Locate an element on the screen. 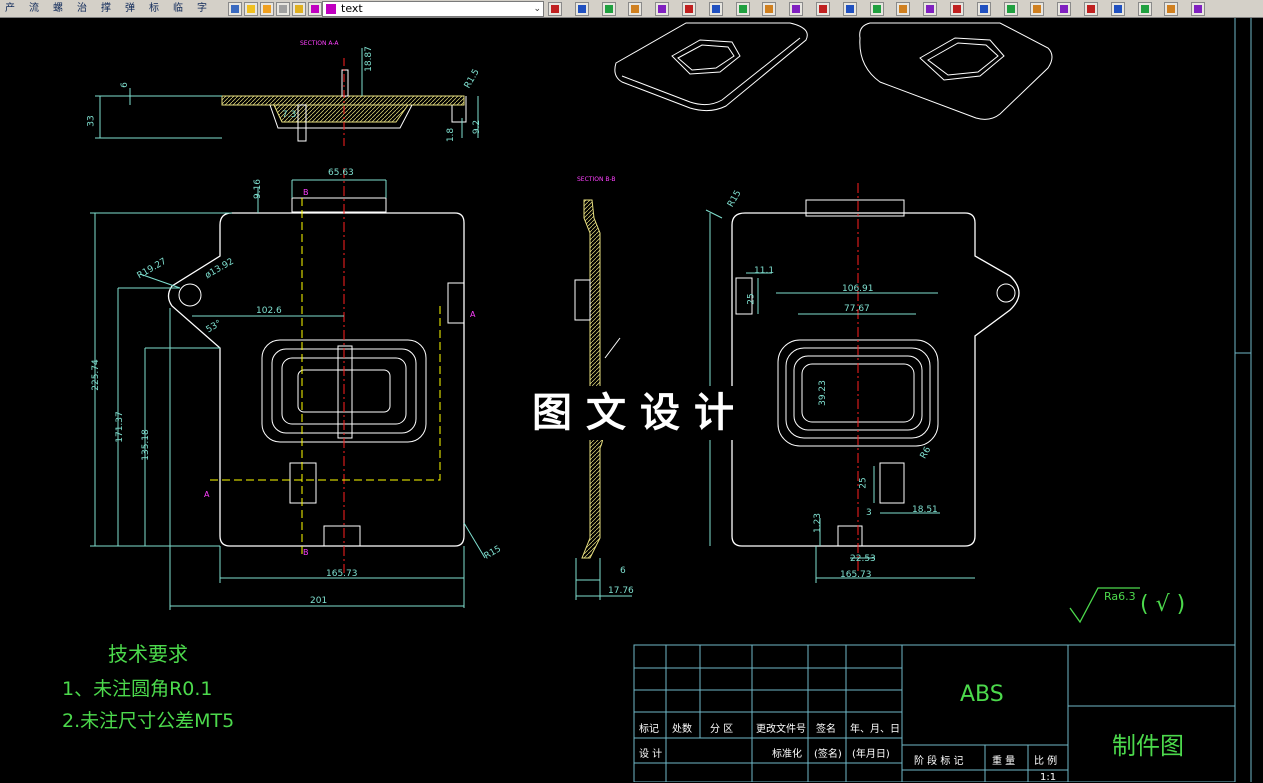 The width and height of the screenshot is (1263, 783). section-aa-label: SECTION A-A is located at coordinates (319, 43).